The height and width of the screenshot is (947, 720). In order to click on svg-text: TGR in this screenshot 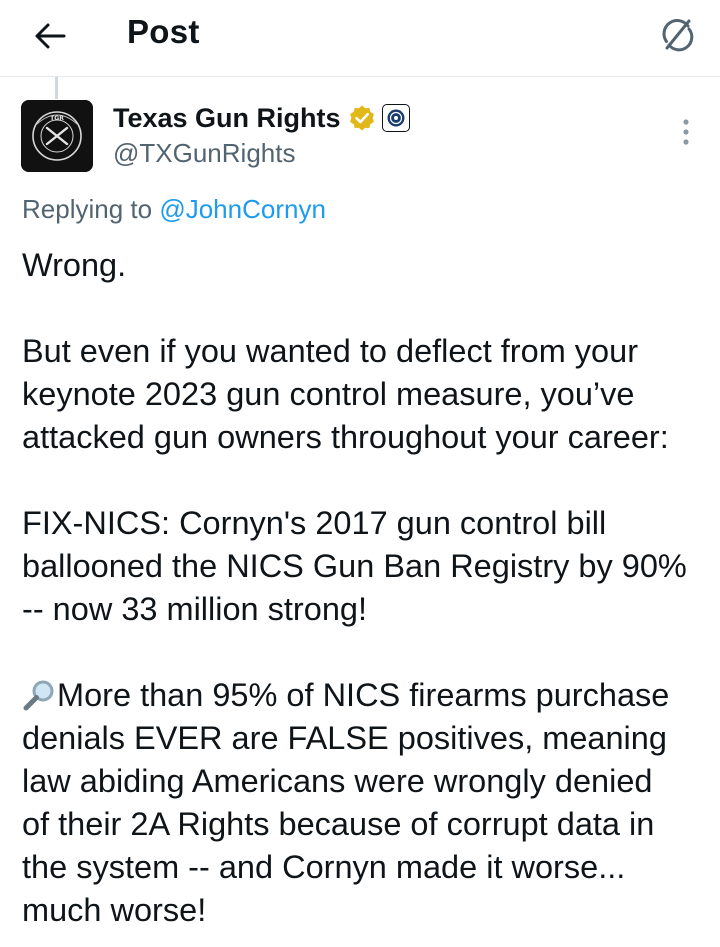, I will do `click(57, 118)`.